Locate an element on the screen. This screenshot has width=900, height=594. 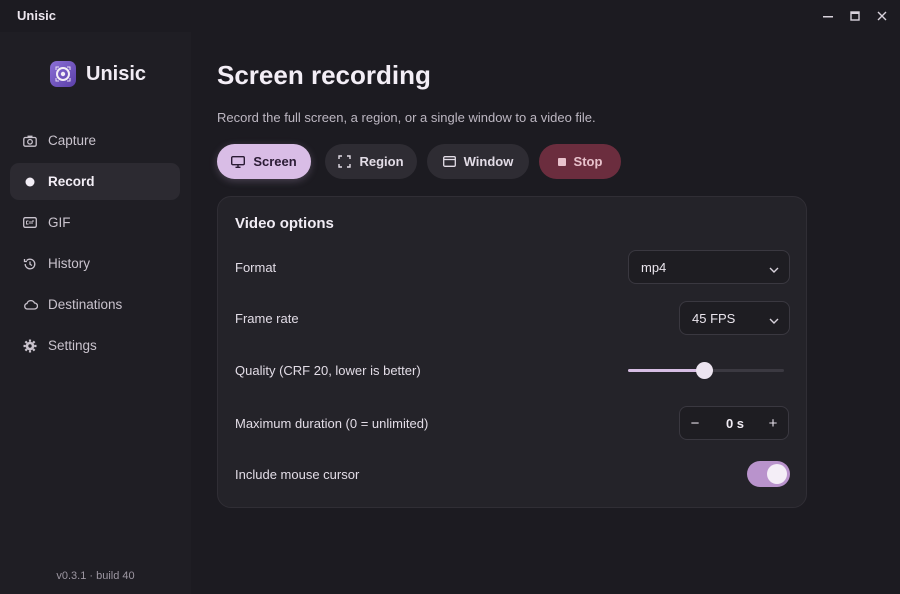
title-bar: Unisic is located at coordinates (450, 16).